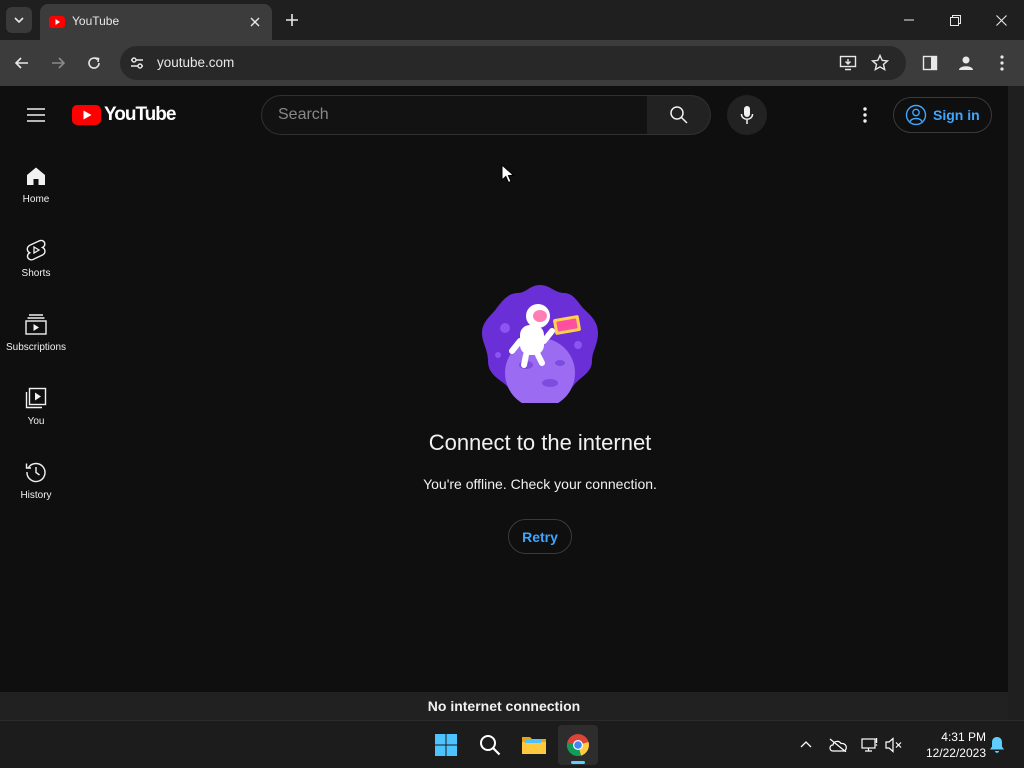  I want to click on close-window-button, so click(1001, 20).